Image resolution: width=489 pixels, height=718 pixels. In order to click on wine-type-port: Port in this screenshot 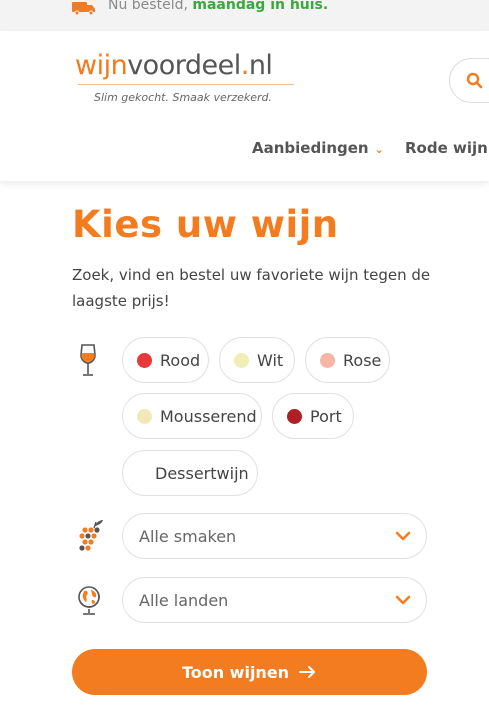, I will do `click(313, 416)`.